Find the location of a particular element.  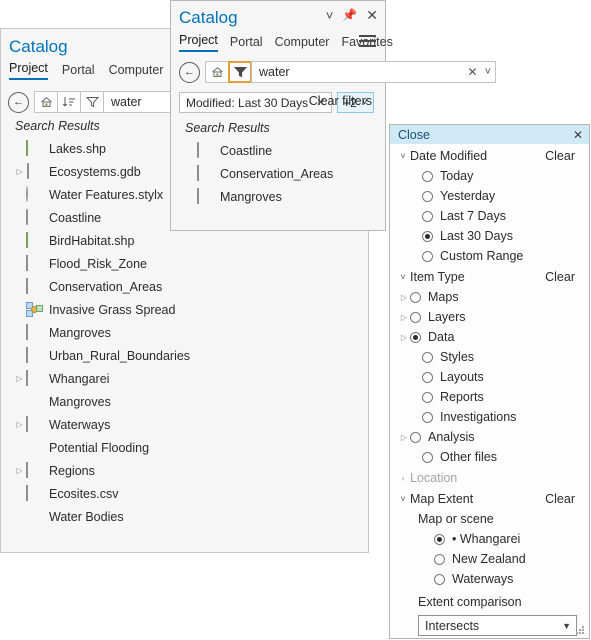

filter-option: Investigations is located at coordinates (489, 417).